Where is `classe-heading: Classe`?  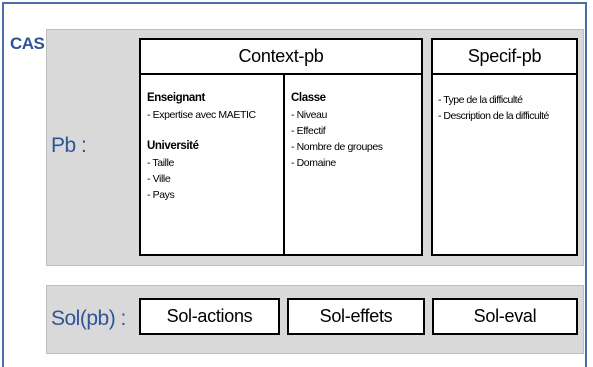 classe-heading: Classe is located at coordinates (308, 98).